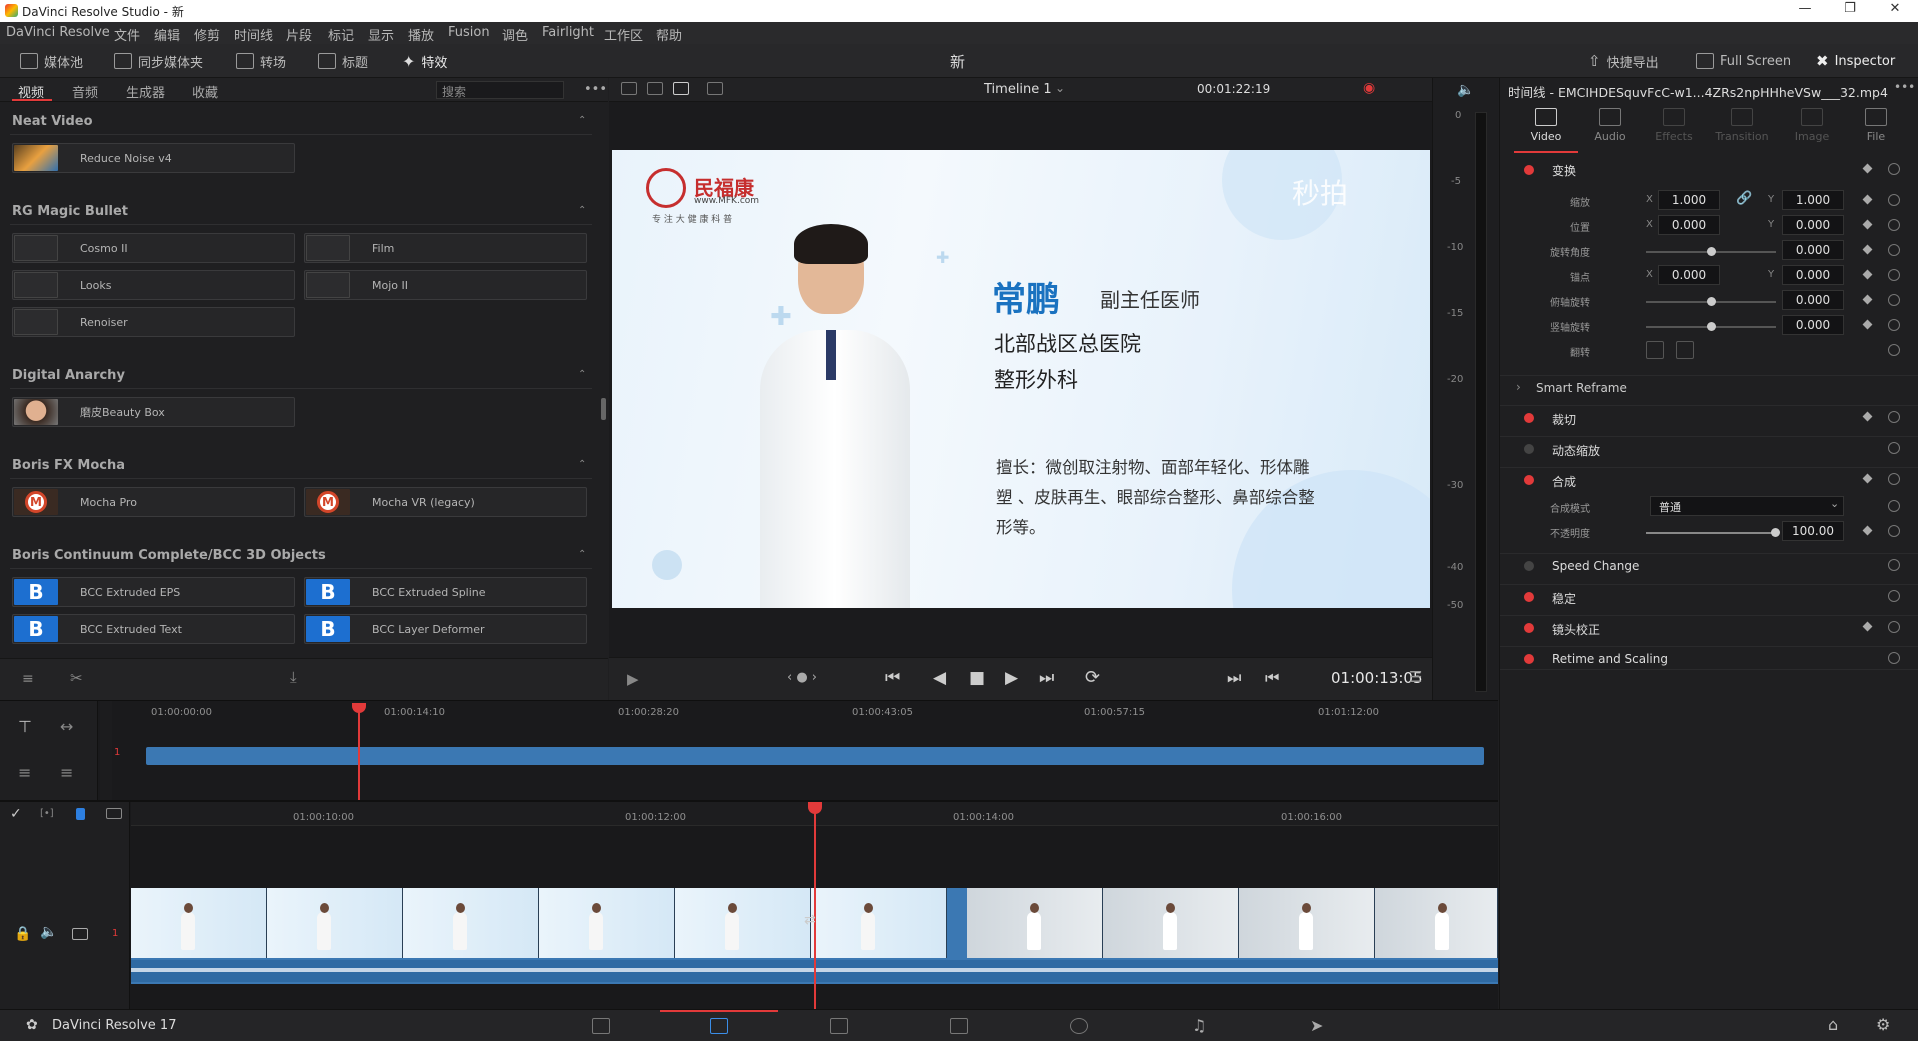  Describe the element at coordinates (1415, 677) in the screenshot. I see `menu-icon: ☰` at that location.